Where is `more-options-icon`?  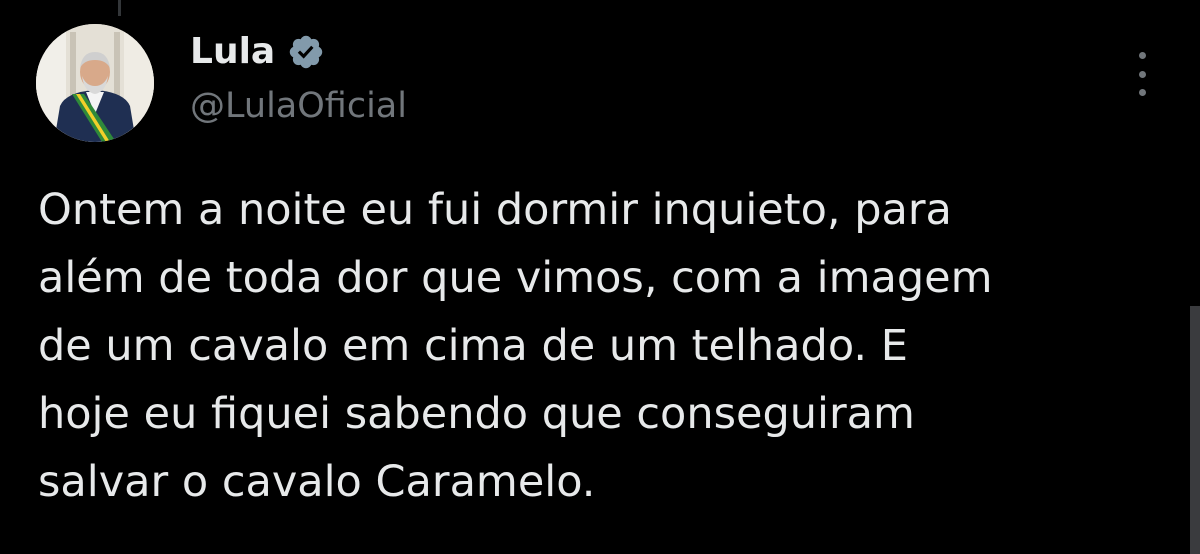 more-options-icon is located at coordinates (1142, 74).